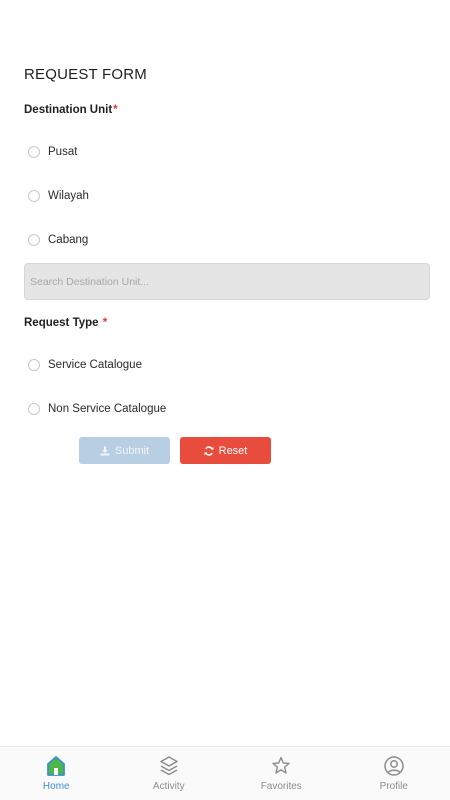  What do you see at coordinates (105, 451) in the screenshot?
I see `download-icon` at bounding box center [105, 451].